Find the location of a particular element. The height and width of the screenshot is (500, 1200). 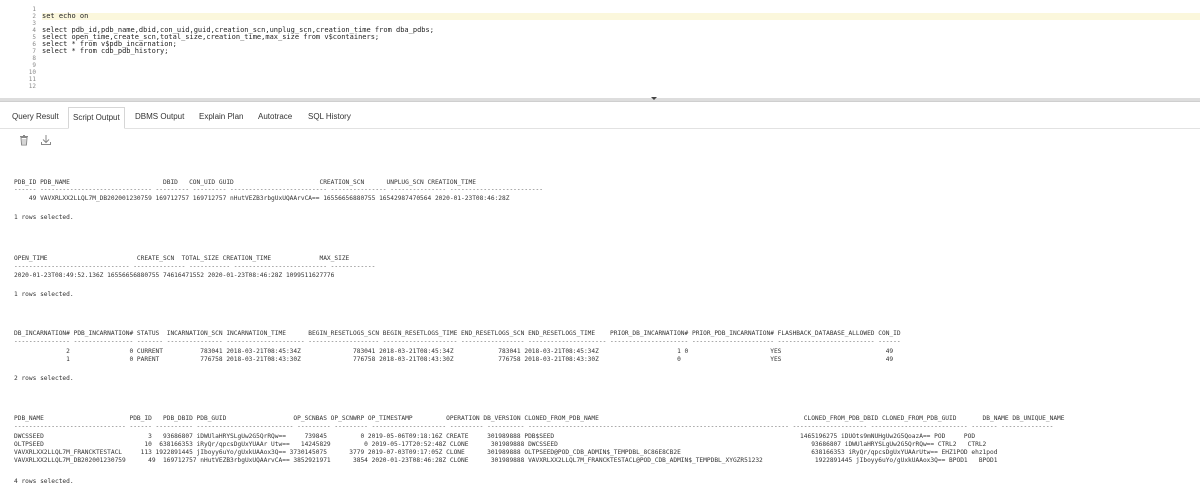

tab-explain-plan: Explain Plan is located at coordinates (221, 117).